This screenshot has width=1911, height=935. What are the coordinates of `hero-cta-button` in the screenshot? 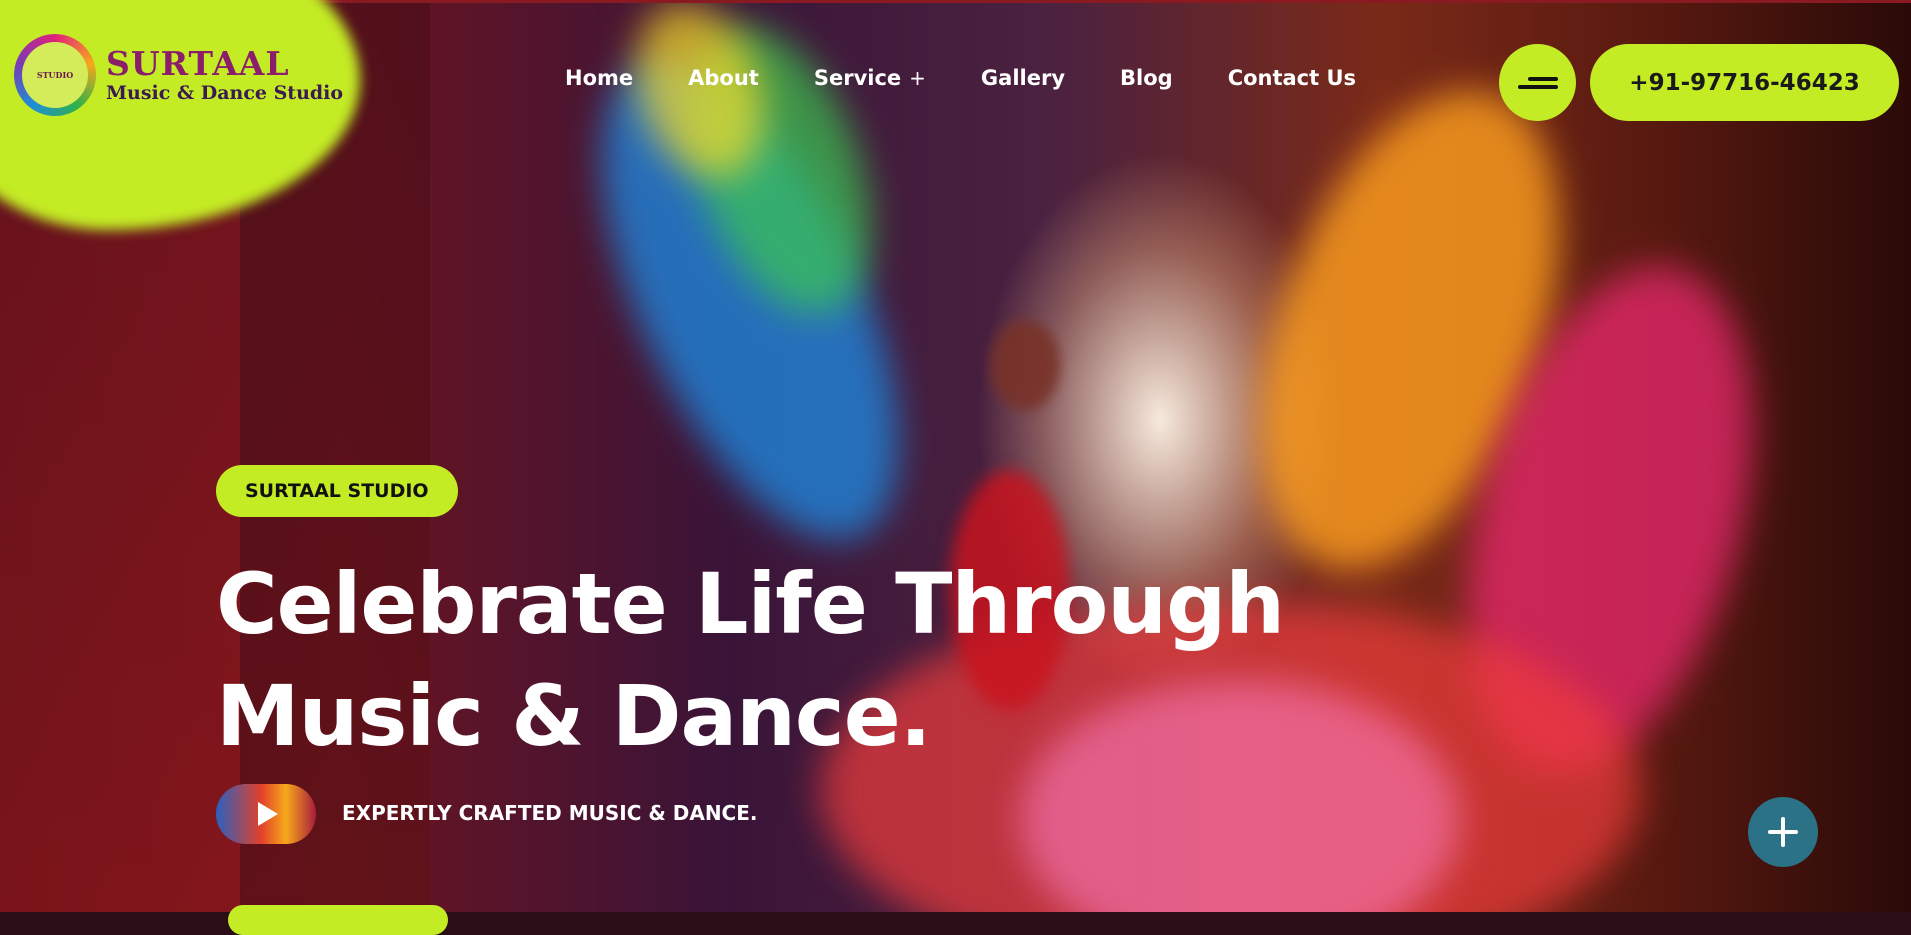 It's located at (338, 920).